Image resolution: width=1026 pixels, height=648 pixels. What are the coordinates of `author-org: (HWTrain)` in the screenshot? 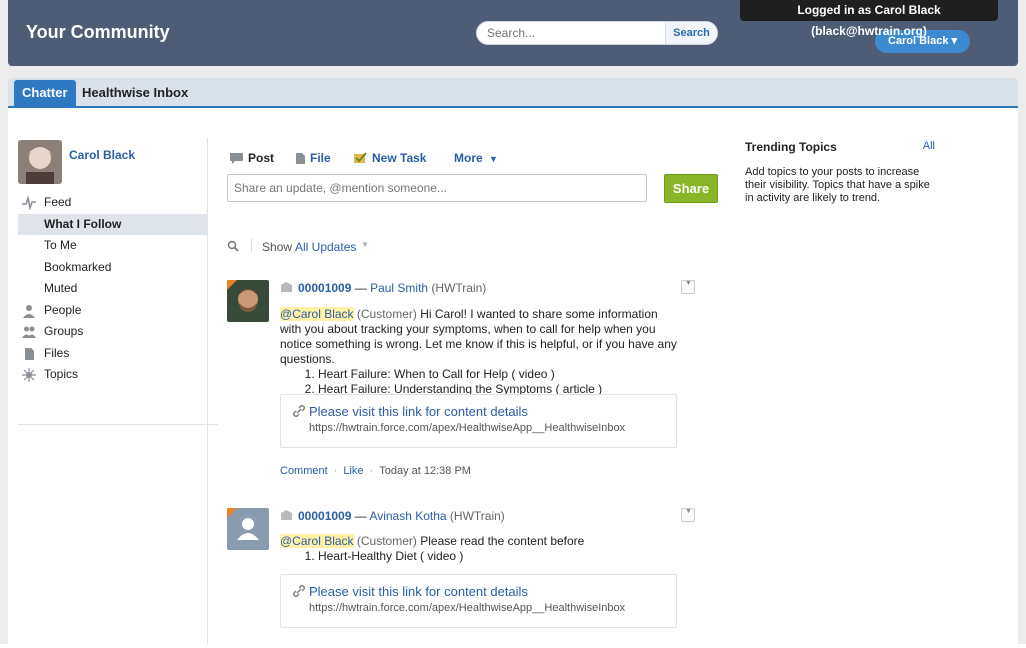 It's located at (475, 516).